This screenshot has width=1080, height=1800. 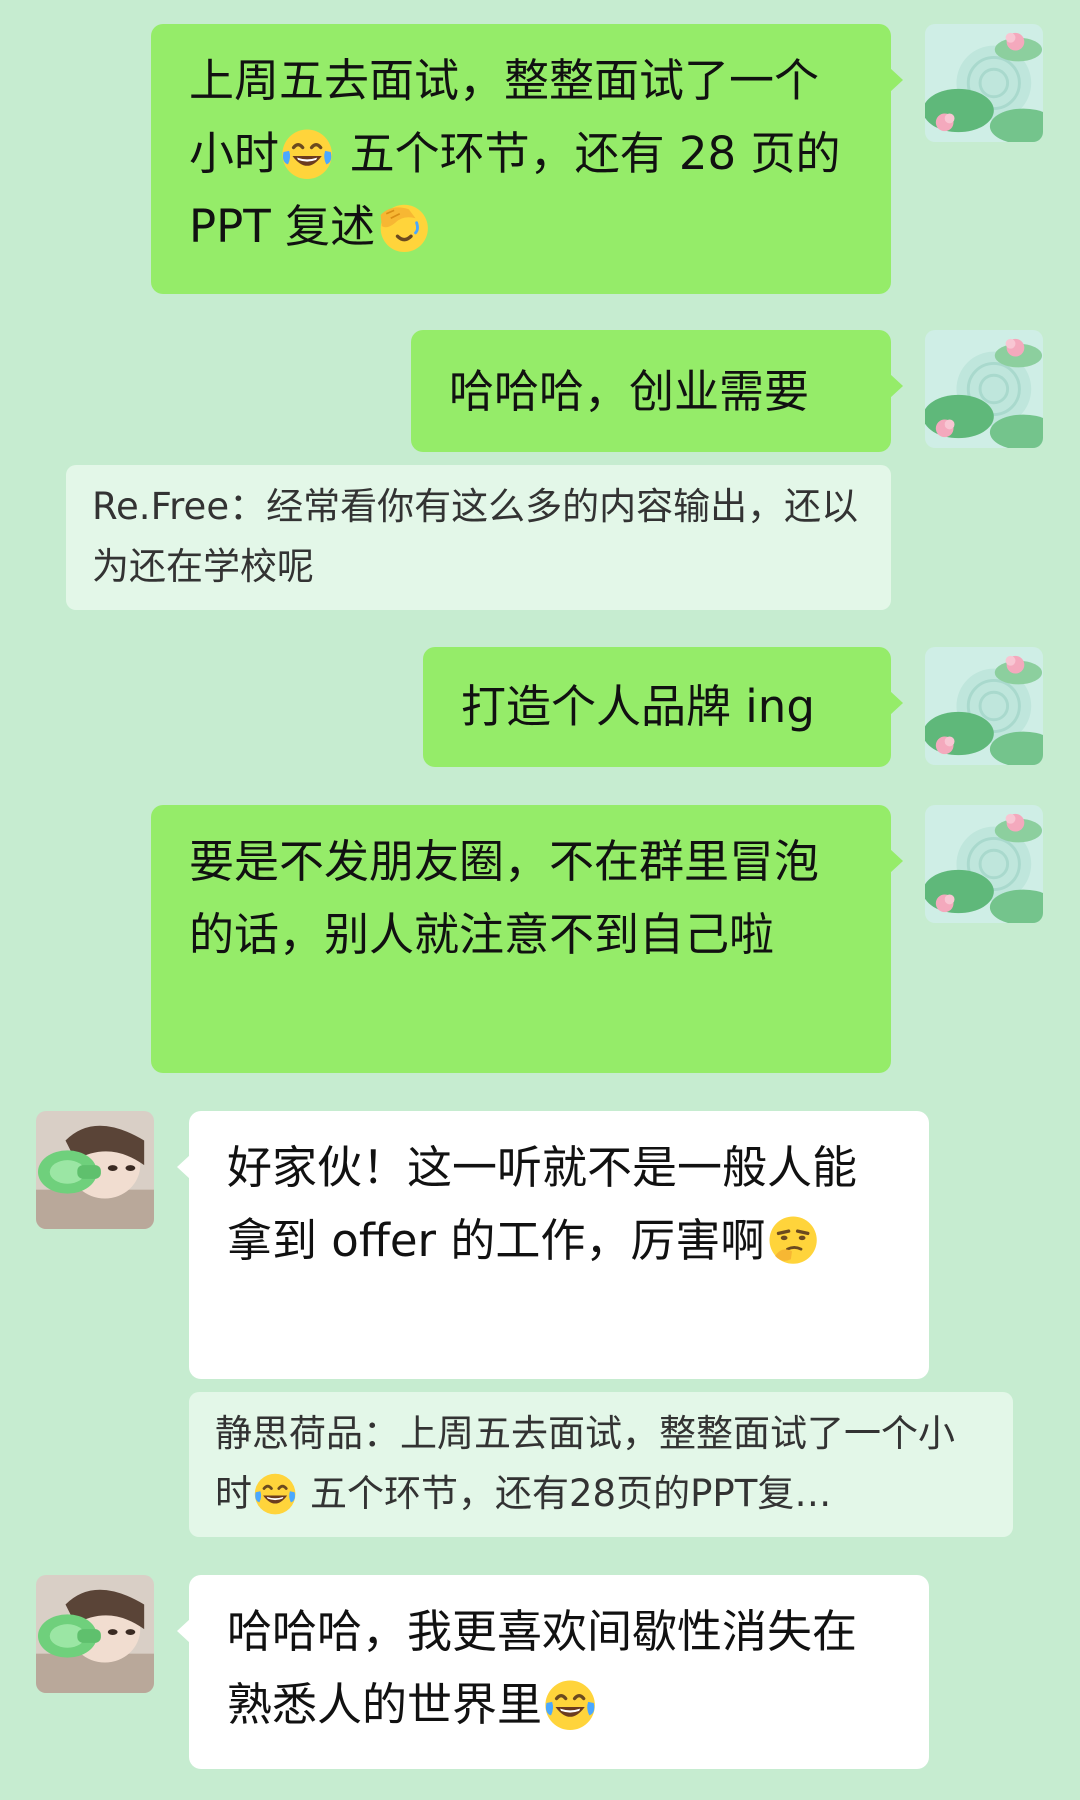 I want to click on thinking-smirk-emoji-icon, so click(x=793, y=1240).